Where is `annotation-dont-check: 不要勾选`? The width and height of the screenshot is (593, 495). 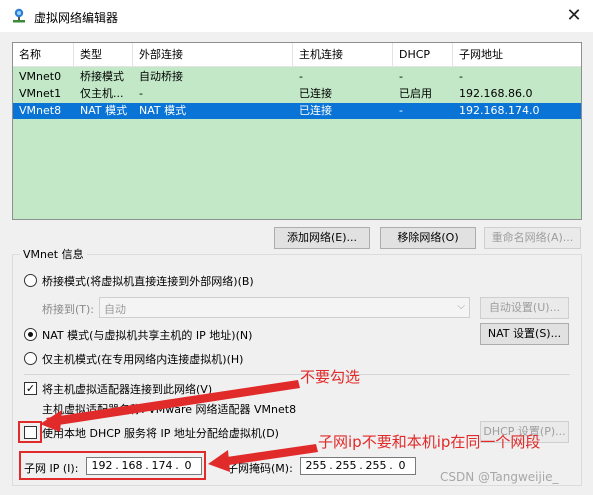
annotation-dont-check: 不要勾选 is located at coordinates (330, 377).